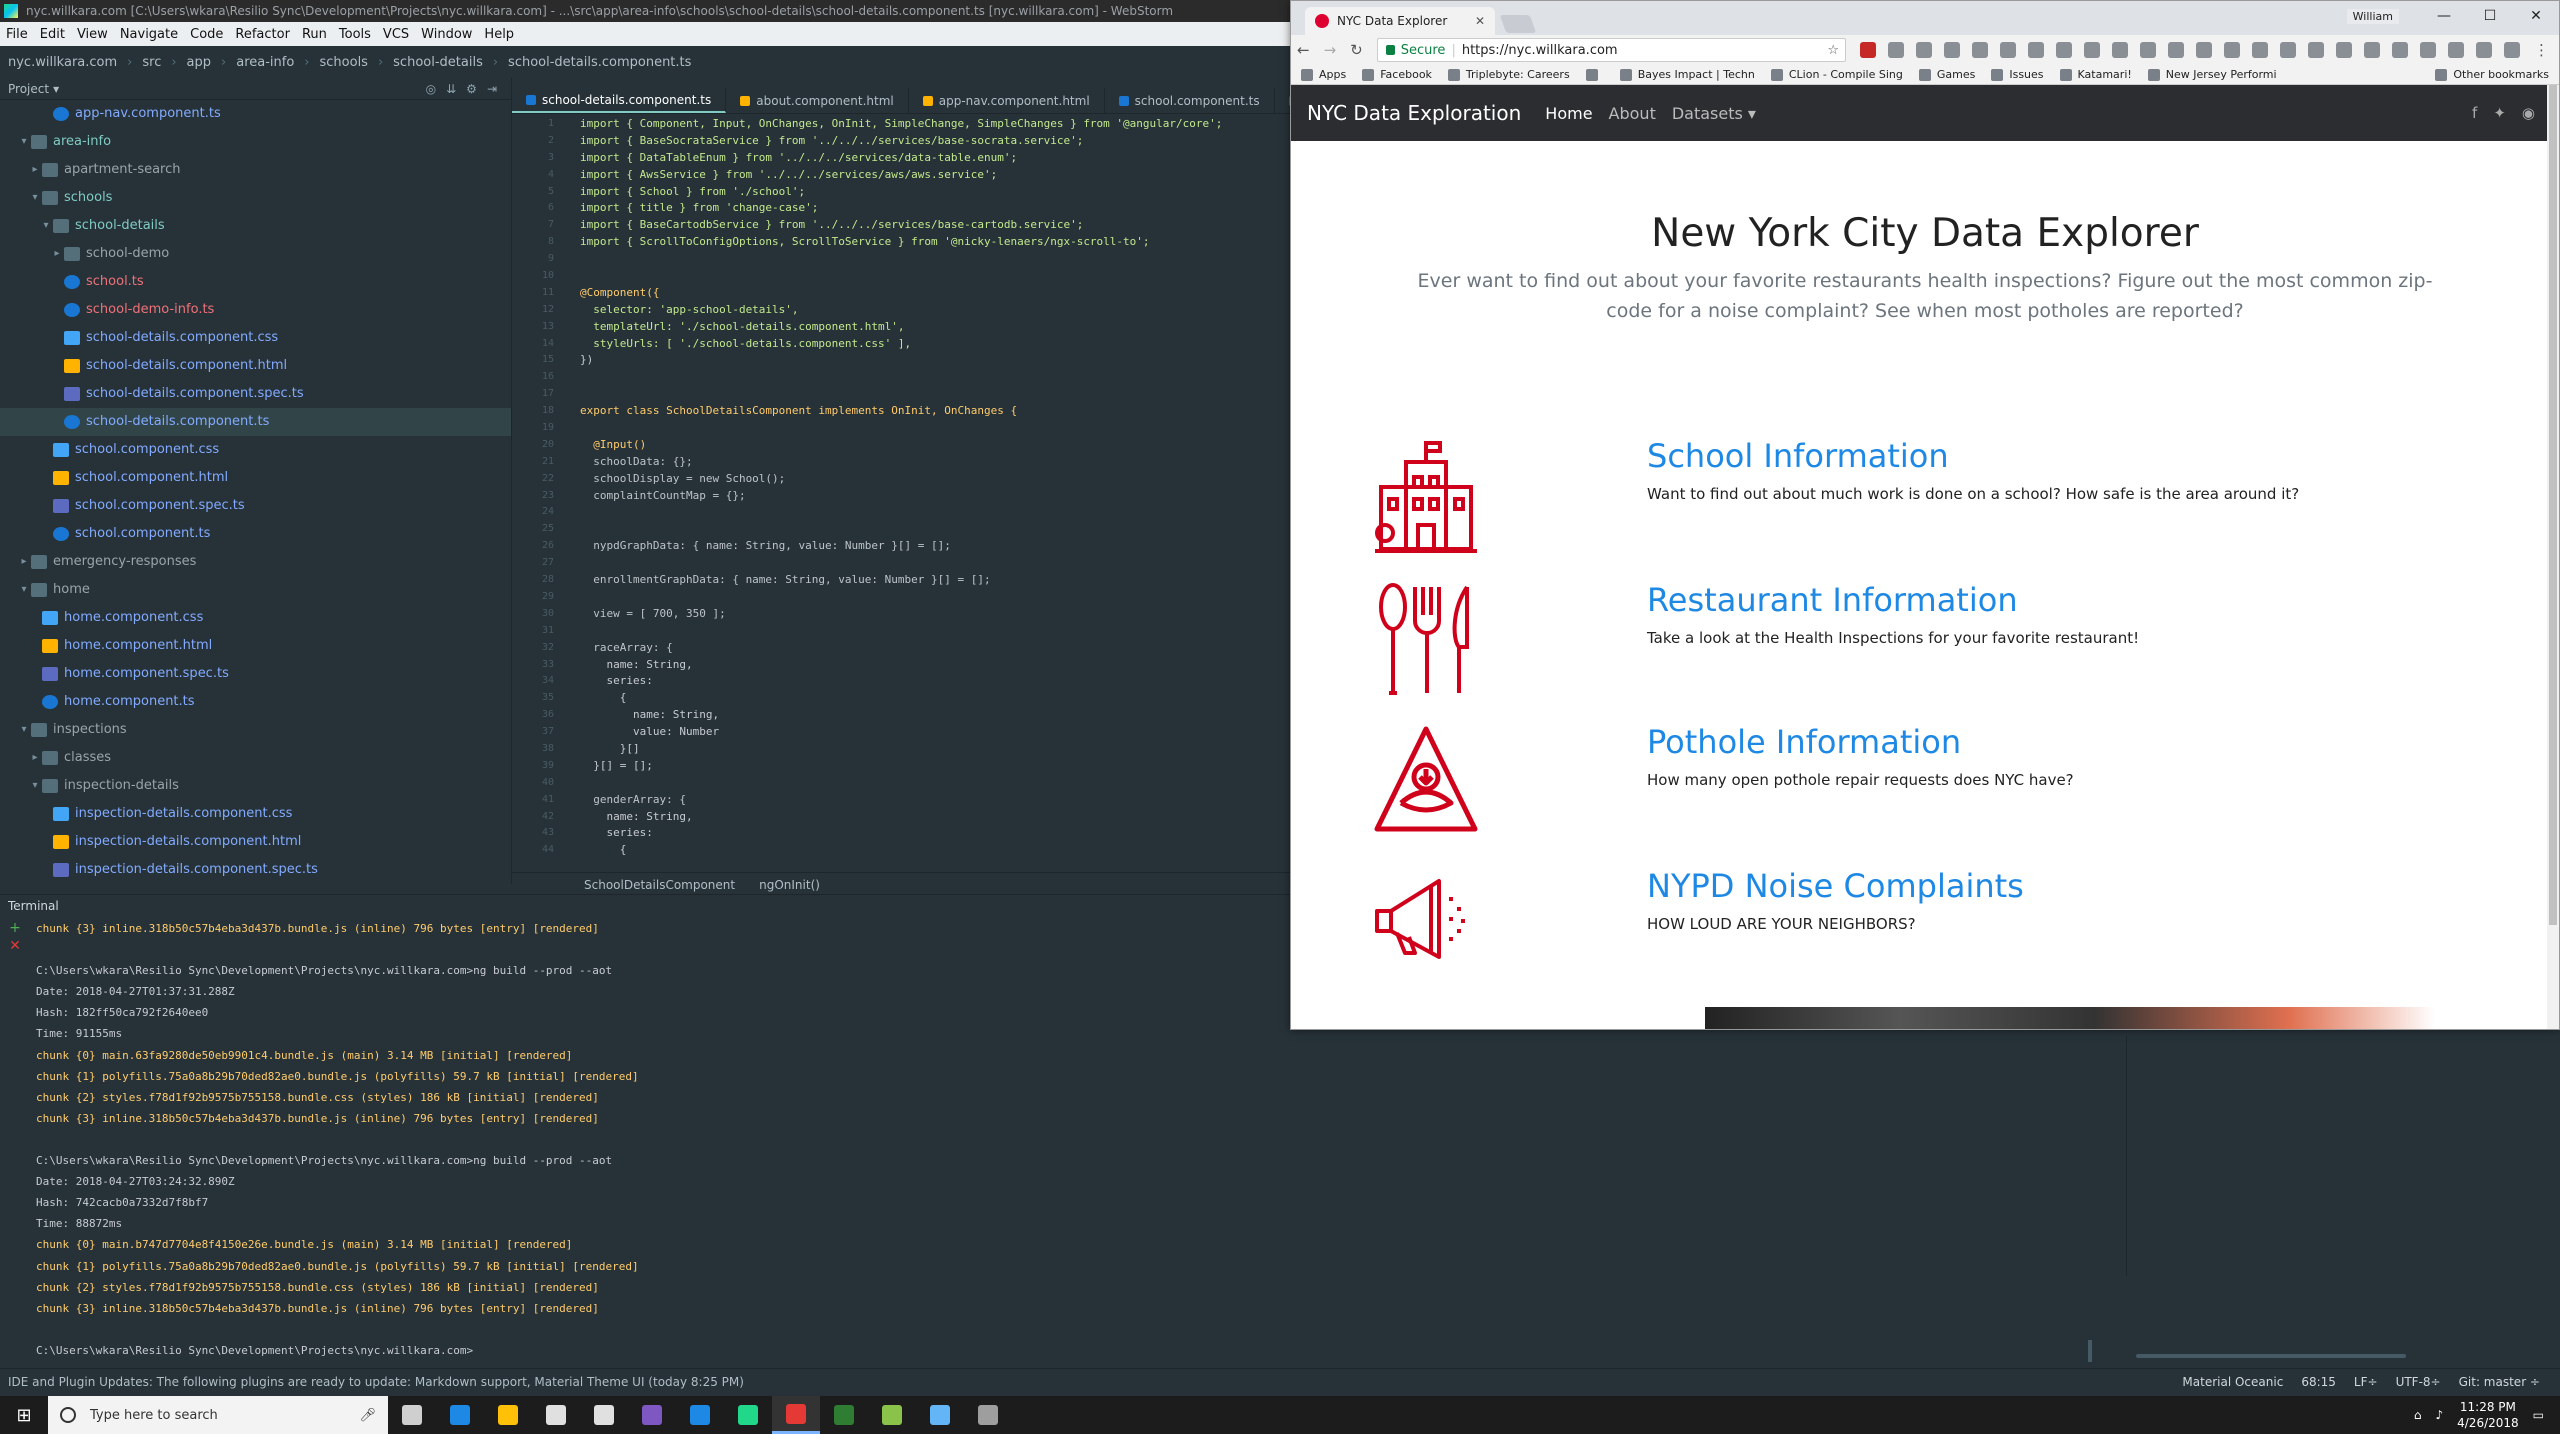  I want to click on tree-item: ▾ inspection-details, so click(255, 786).